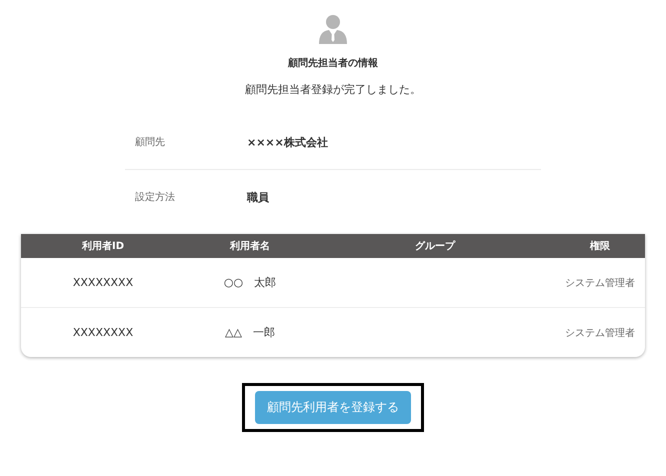 This screenshot has width=666, height=476. Describe the element at coordinates (333, 89) in the screenshot. I see `completion-message: 顧問先担当者登録が完了しました。` at that location.